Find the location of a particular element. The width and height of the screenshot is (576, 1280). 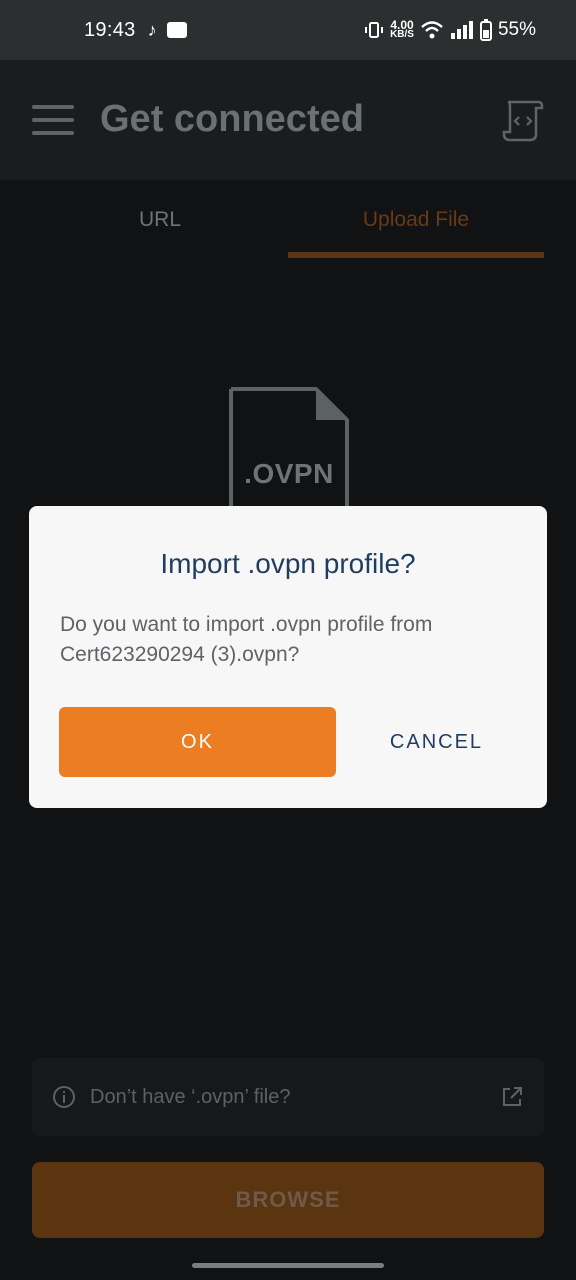

external-link-icon is located at coordinates (512, 1096).